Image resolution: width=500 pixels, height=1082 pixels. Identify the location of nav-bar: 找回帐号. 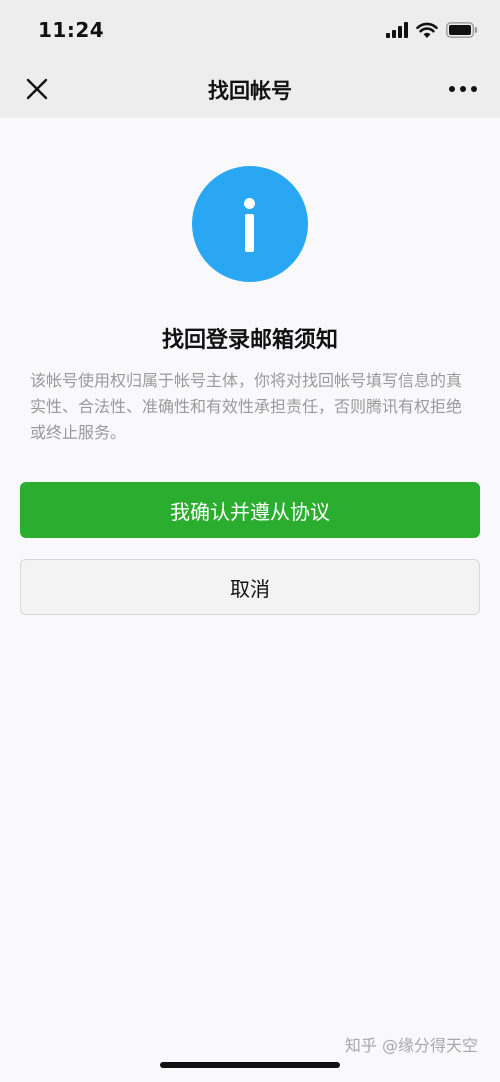
(250, 89).